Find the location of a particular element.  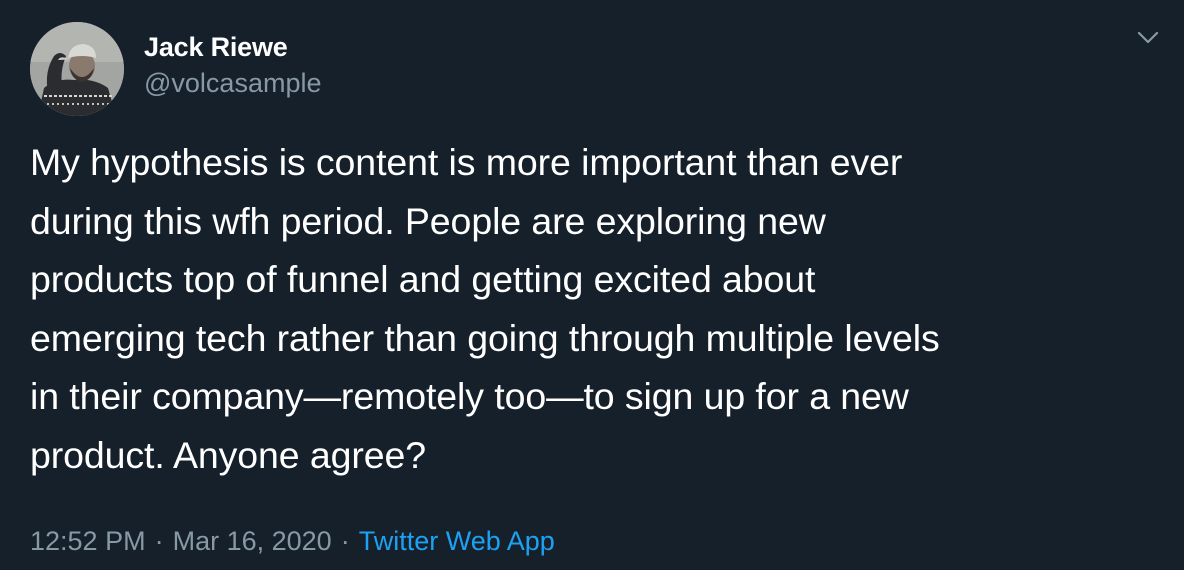

tweet-metadata: 12:52 PM · Mar 16, 2020 · Twitter Web App is located at coordinates (292, 541).